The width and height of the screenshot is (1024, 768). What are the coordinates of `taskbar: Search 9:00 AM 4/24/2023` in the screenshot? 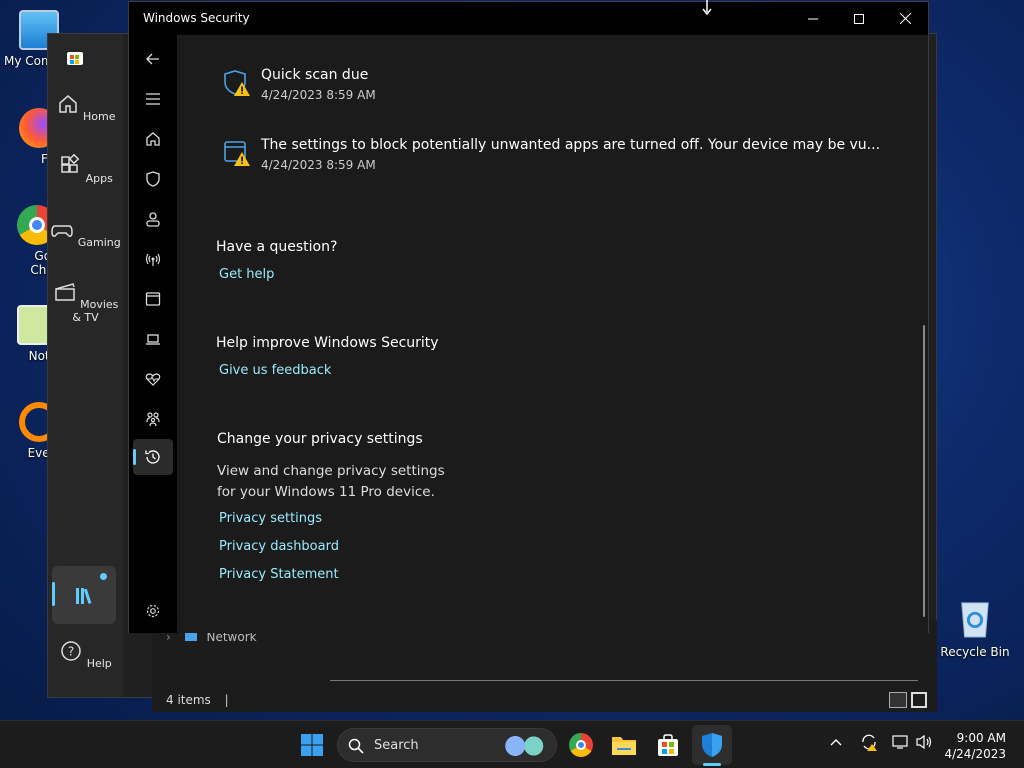 It's located at (512, 744).